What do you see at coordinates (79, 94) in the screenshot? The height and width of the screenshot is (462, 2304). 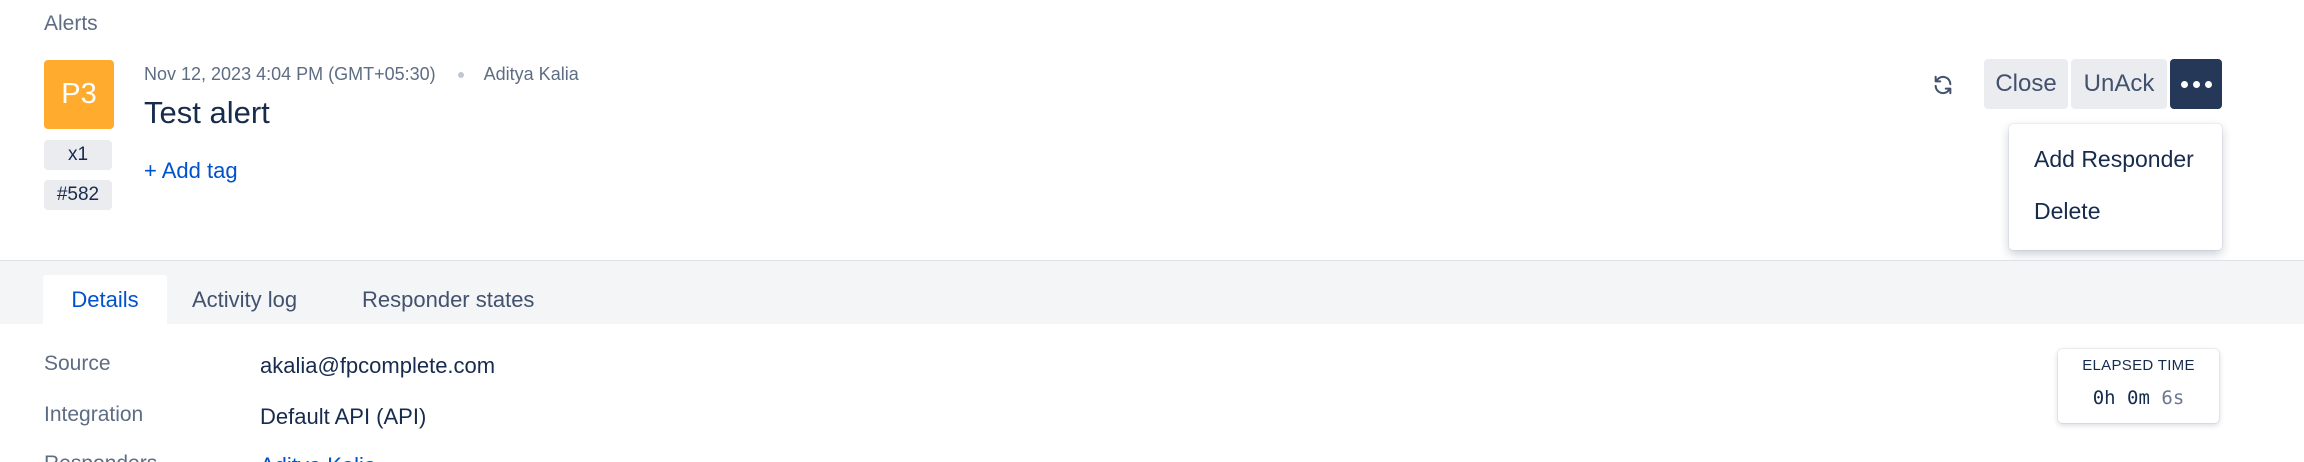 I see `priority-badge: P3` at bounding box center [79, 94].